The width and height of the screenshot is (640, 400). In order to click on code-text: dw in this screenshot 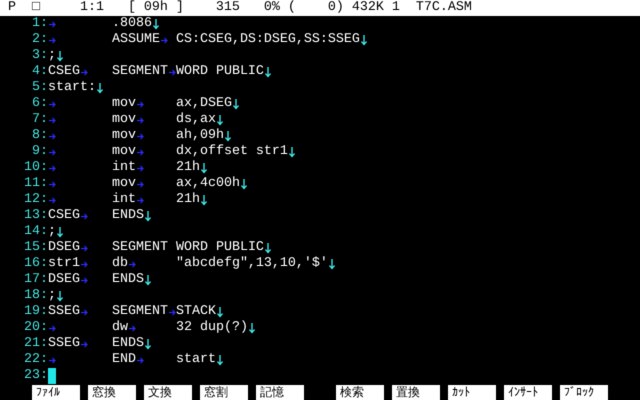, I will do `click(120, 328)`.